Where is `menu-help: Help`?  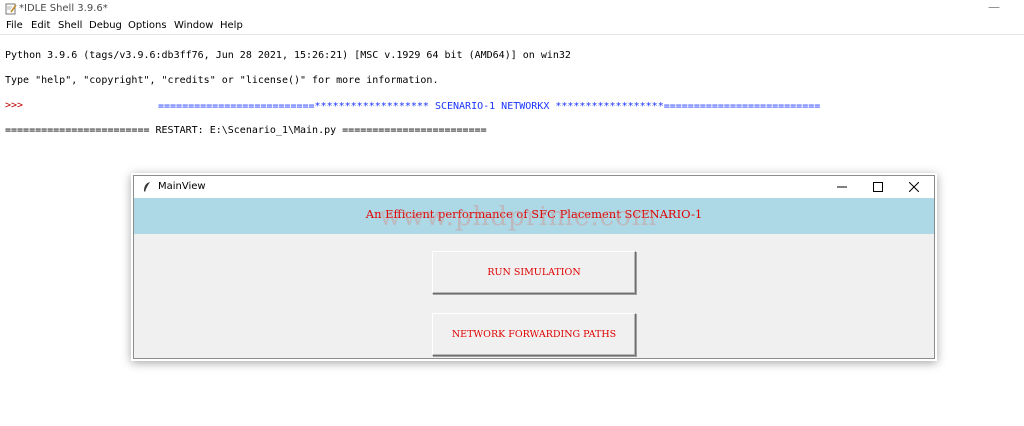
menu-help: Help is located at coordinates (231, 25).